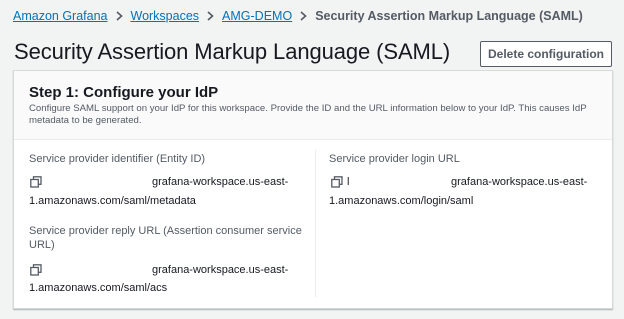 The height and width of the screenshot is (319, 624). I want to click on login-url-value-line1: grafana-workspace.us-east-, so click(519, 182).